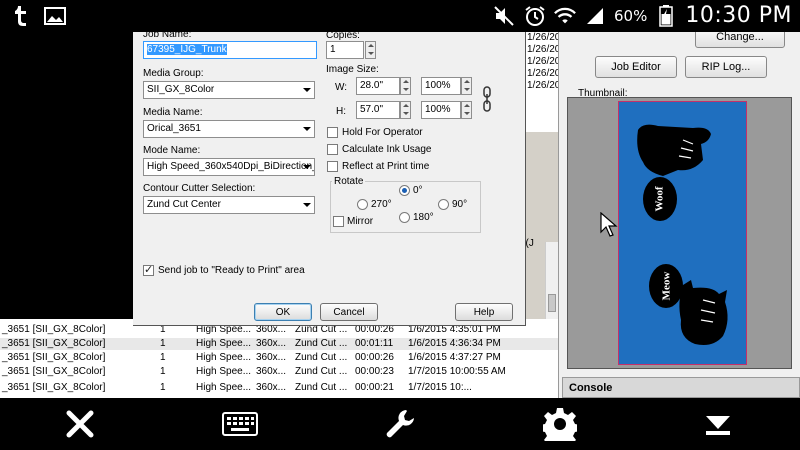 This screenshot has width=800, height=450. I want to click on height-percent-value: 100%, so click(438, 109).